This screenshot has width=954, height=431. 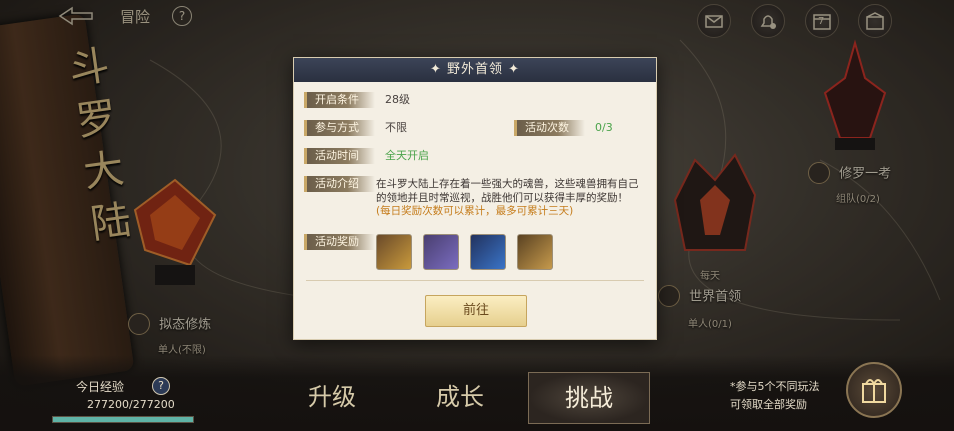 I want to click on sparkle-left-icon: ✦, so click(x=438, y=69).